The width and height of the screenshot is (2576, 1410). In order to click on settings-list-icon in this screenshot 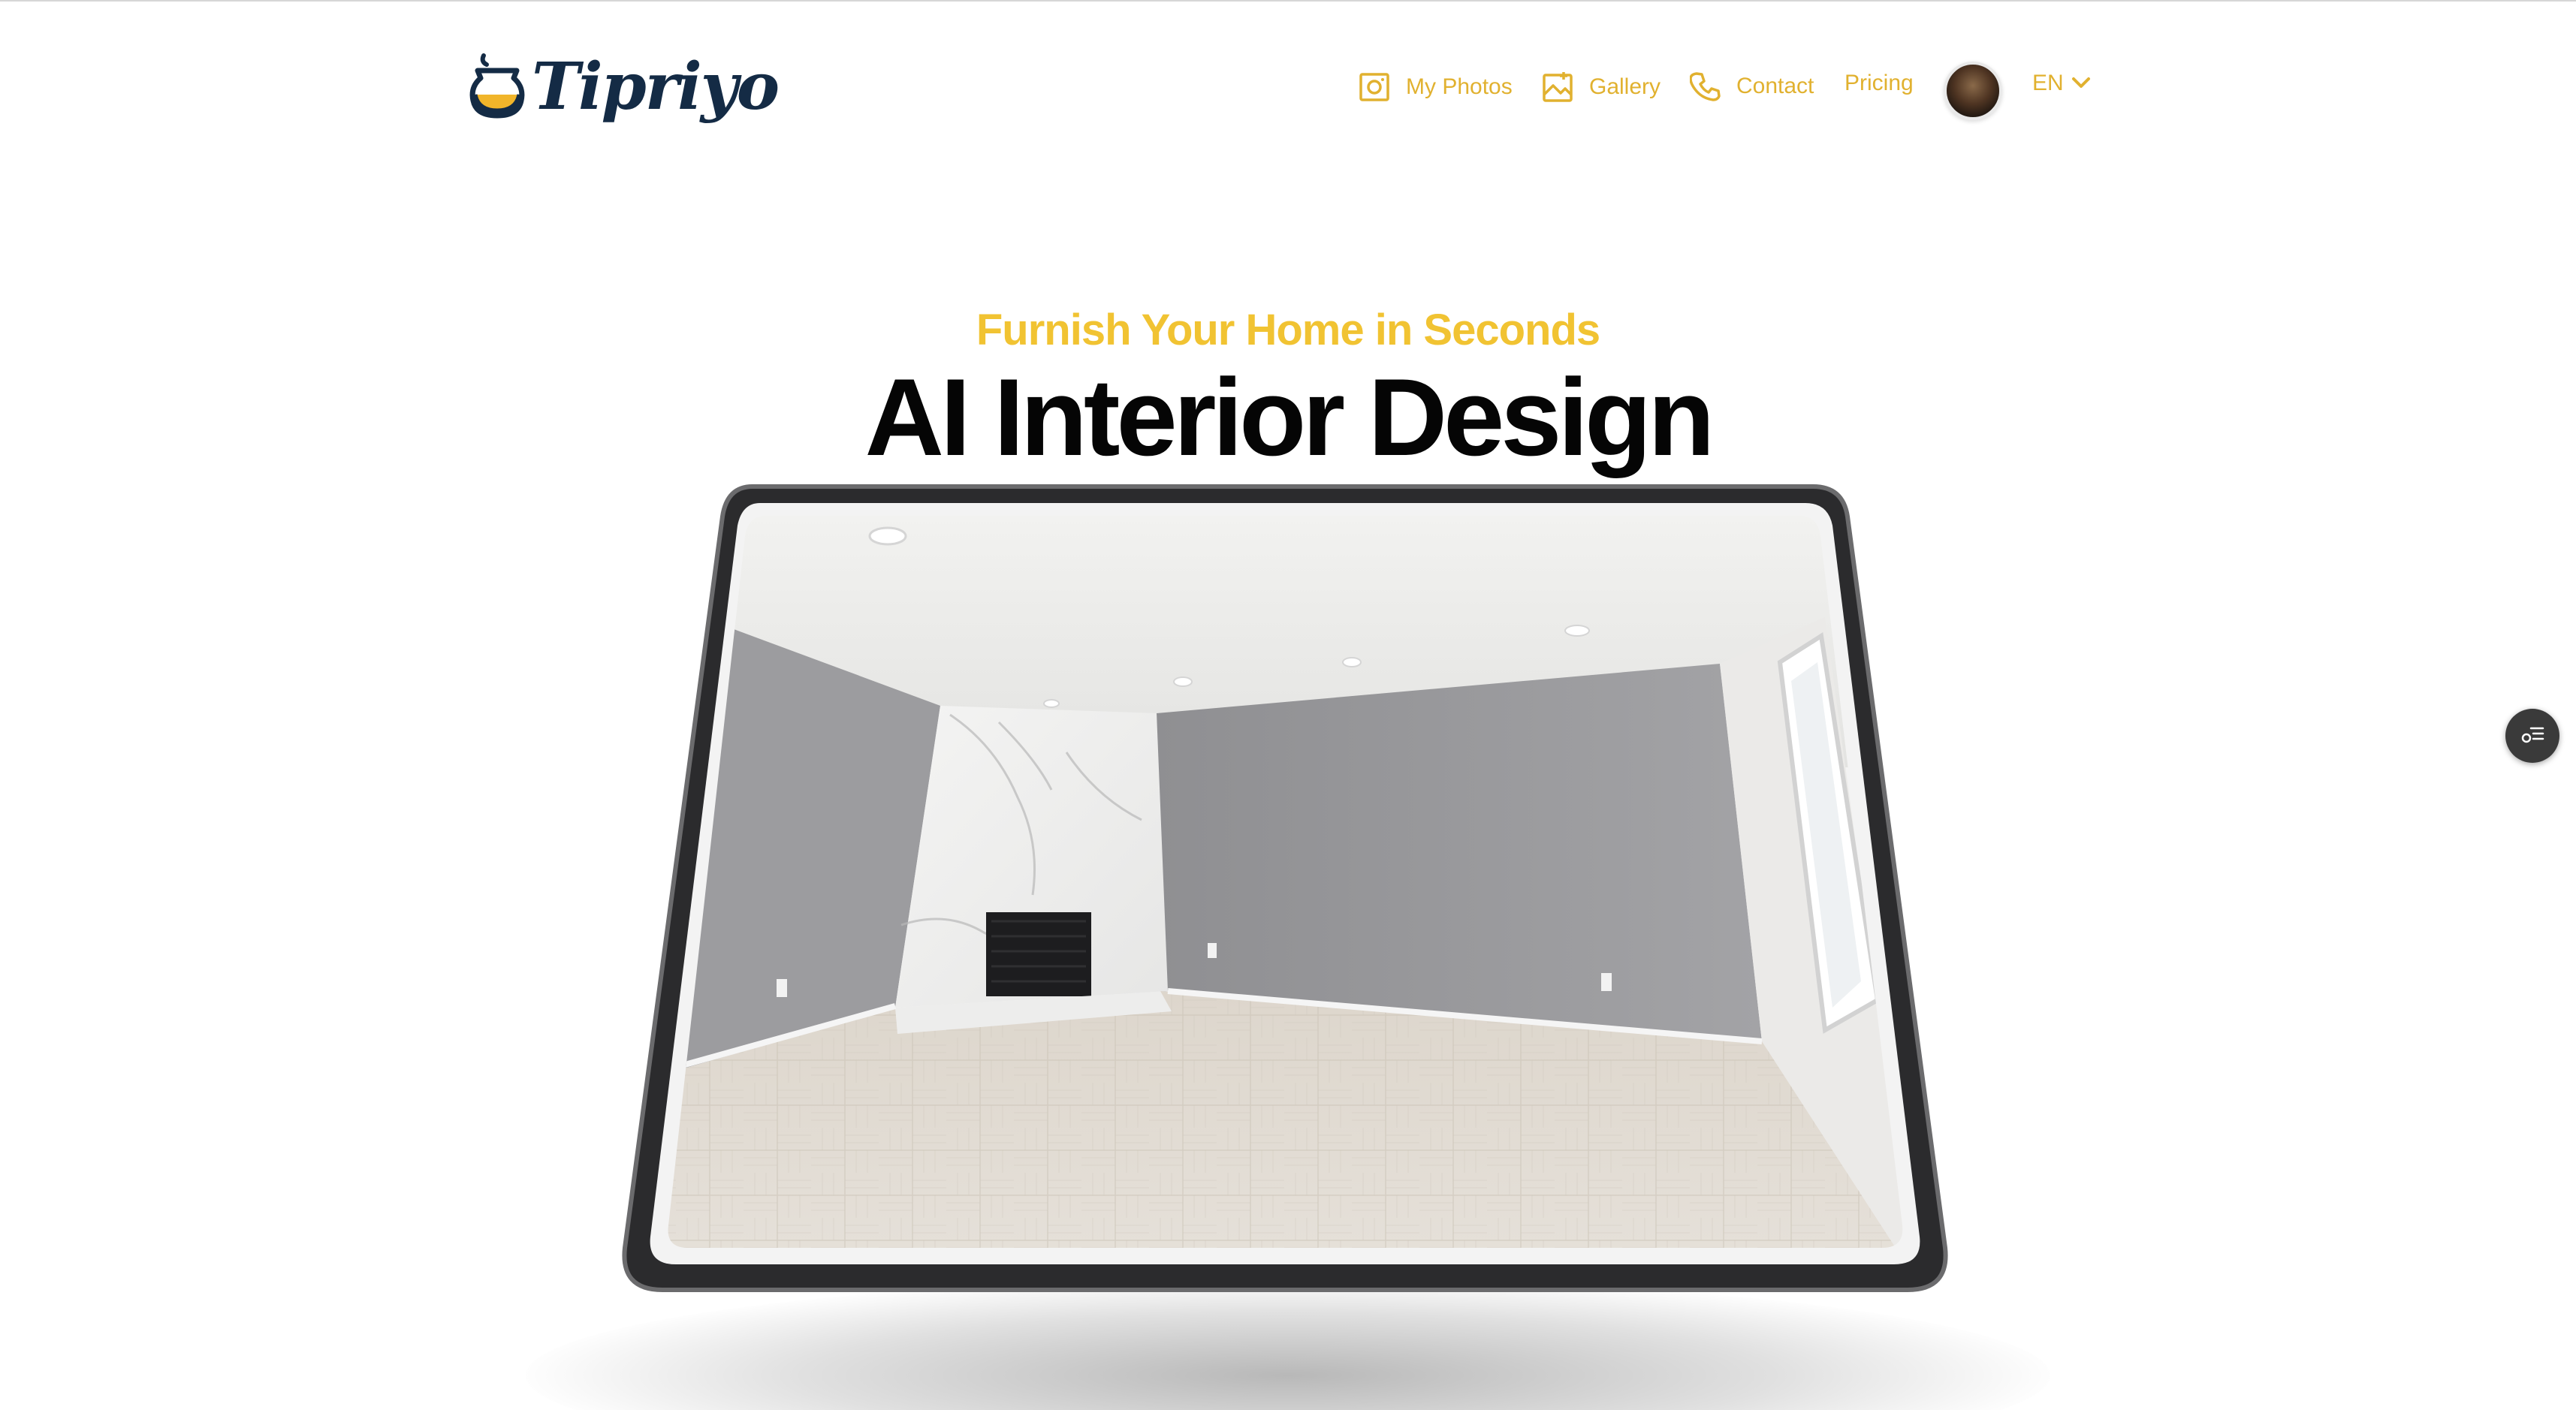, I will do `click(2532, 736)`.